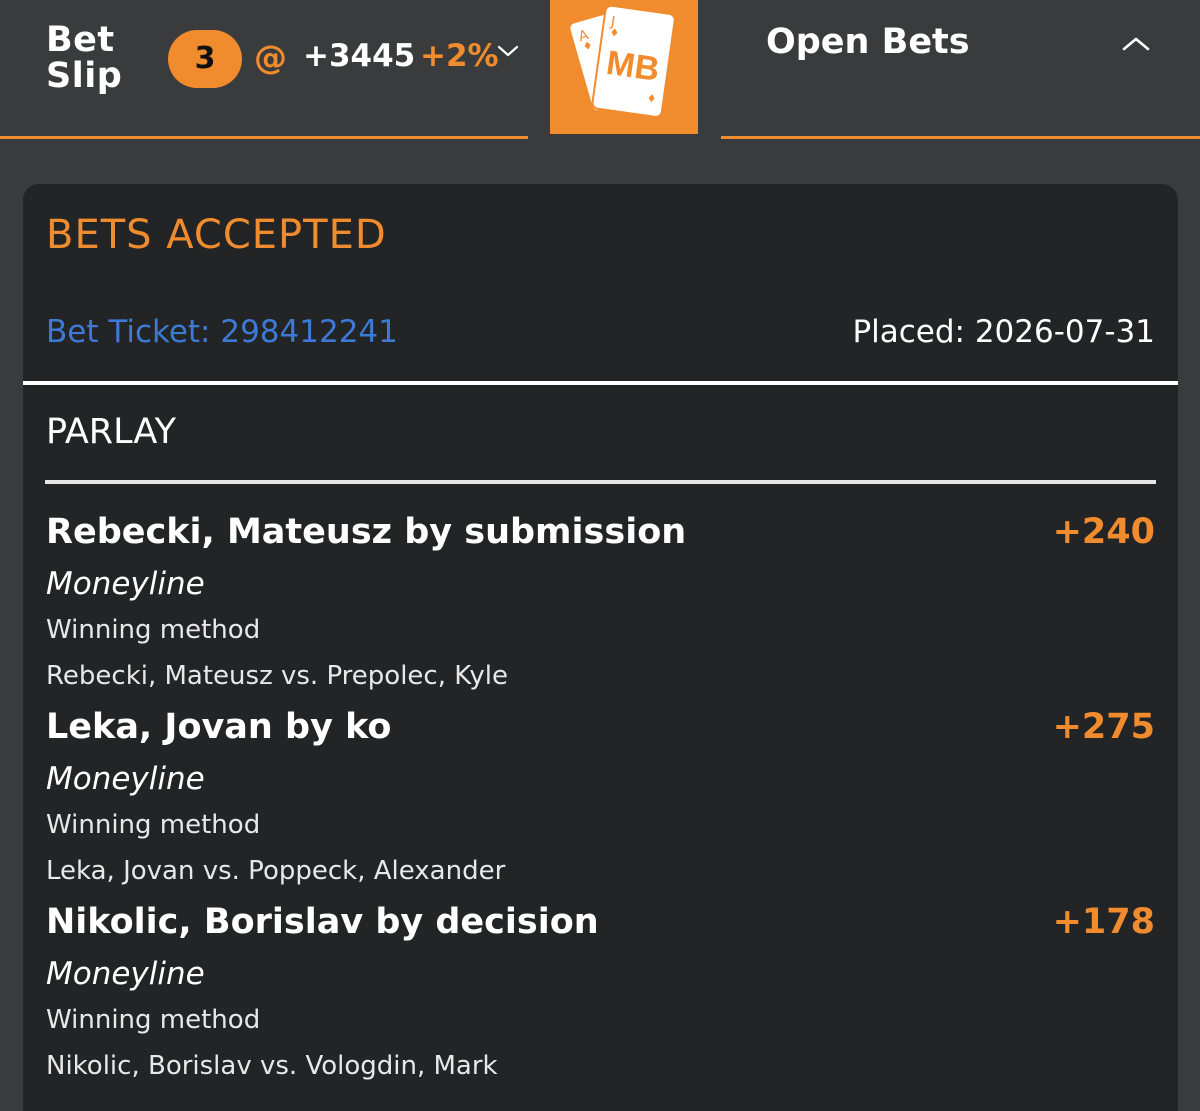  I want to click on leg-odds: +240, so click(1103, 532).